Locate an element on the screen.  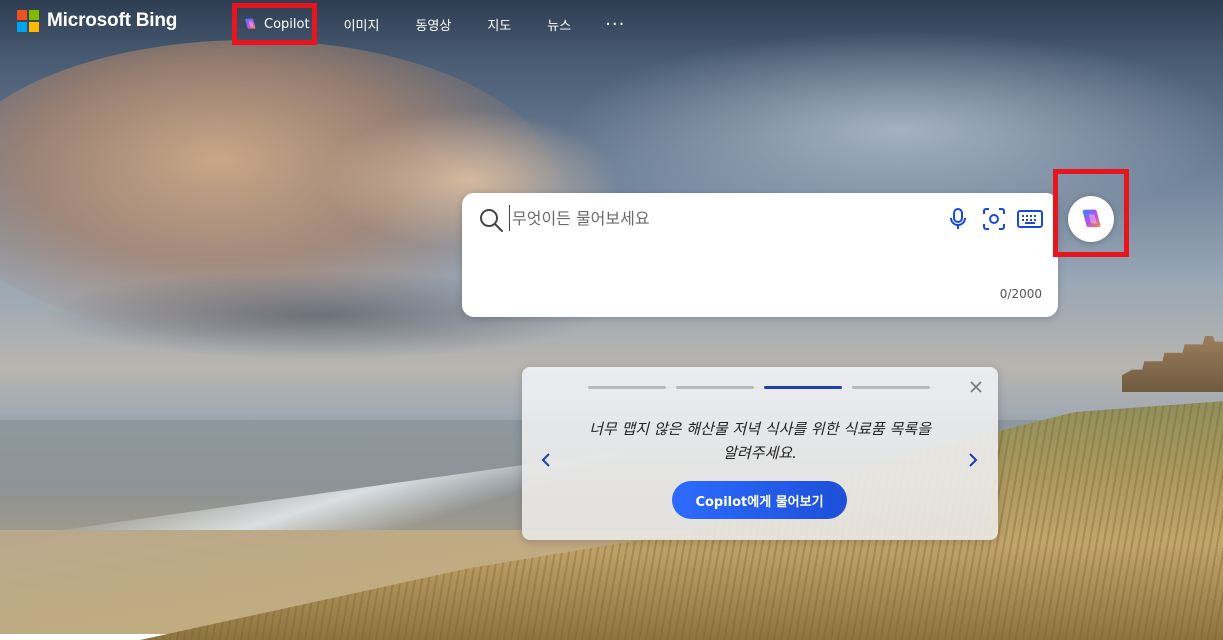
chevron-left-icon is located at coordinates (546, 460).